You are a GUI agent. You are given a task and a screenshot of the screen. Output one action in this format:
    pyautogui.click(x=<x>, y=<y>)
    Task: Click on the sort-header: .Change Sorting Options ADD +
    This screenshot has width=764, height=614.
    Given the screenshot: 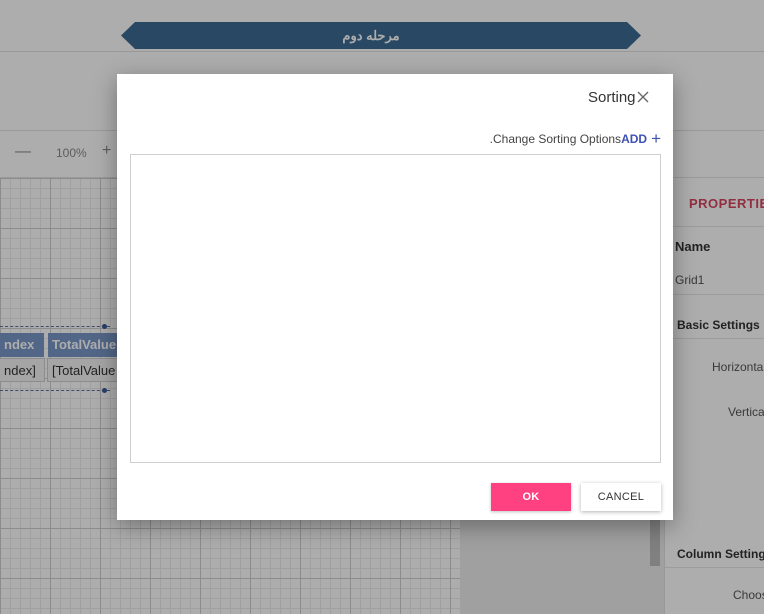 What is the action you would take?
    pyautogui.click(x=575, y=139)
    